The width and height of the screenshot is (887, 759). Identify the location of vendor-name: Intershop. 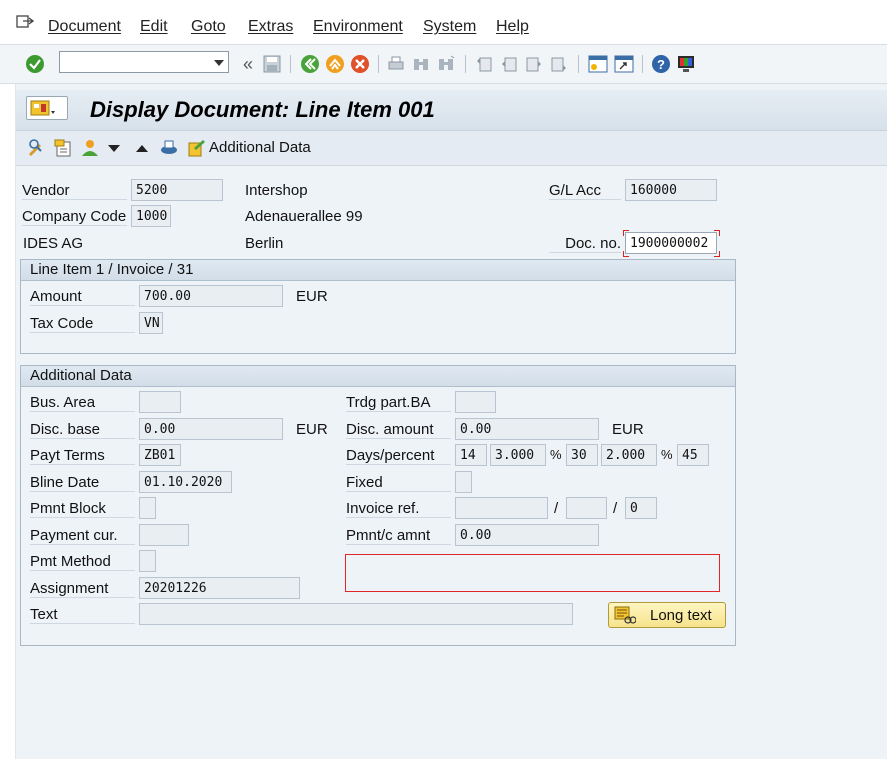
(276, 190).